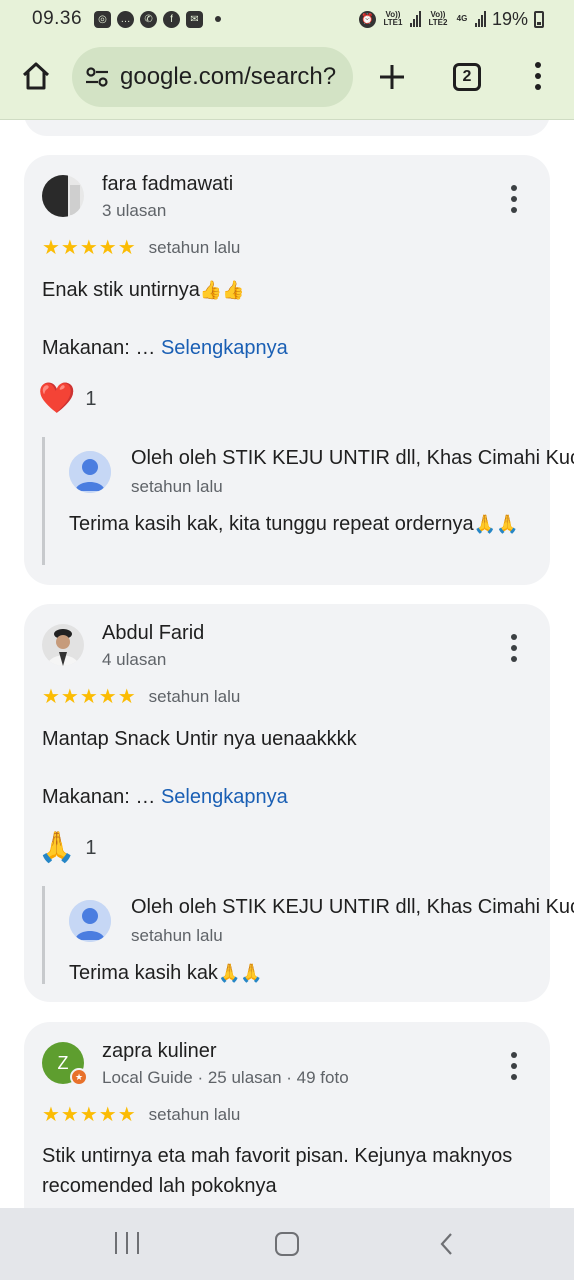 Image resolution: width=574 pixels, height=1280 pixels. What do you see at coordinates (228, 77) in the screenshot?
I see `url-text: google.com/search?` at bounding box center [228, 77].